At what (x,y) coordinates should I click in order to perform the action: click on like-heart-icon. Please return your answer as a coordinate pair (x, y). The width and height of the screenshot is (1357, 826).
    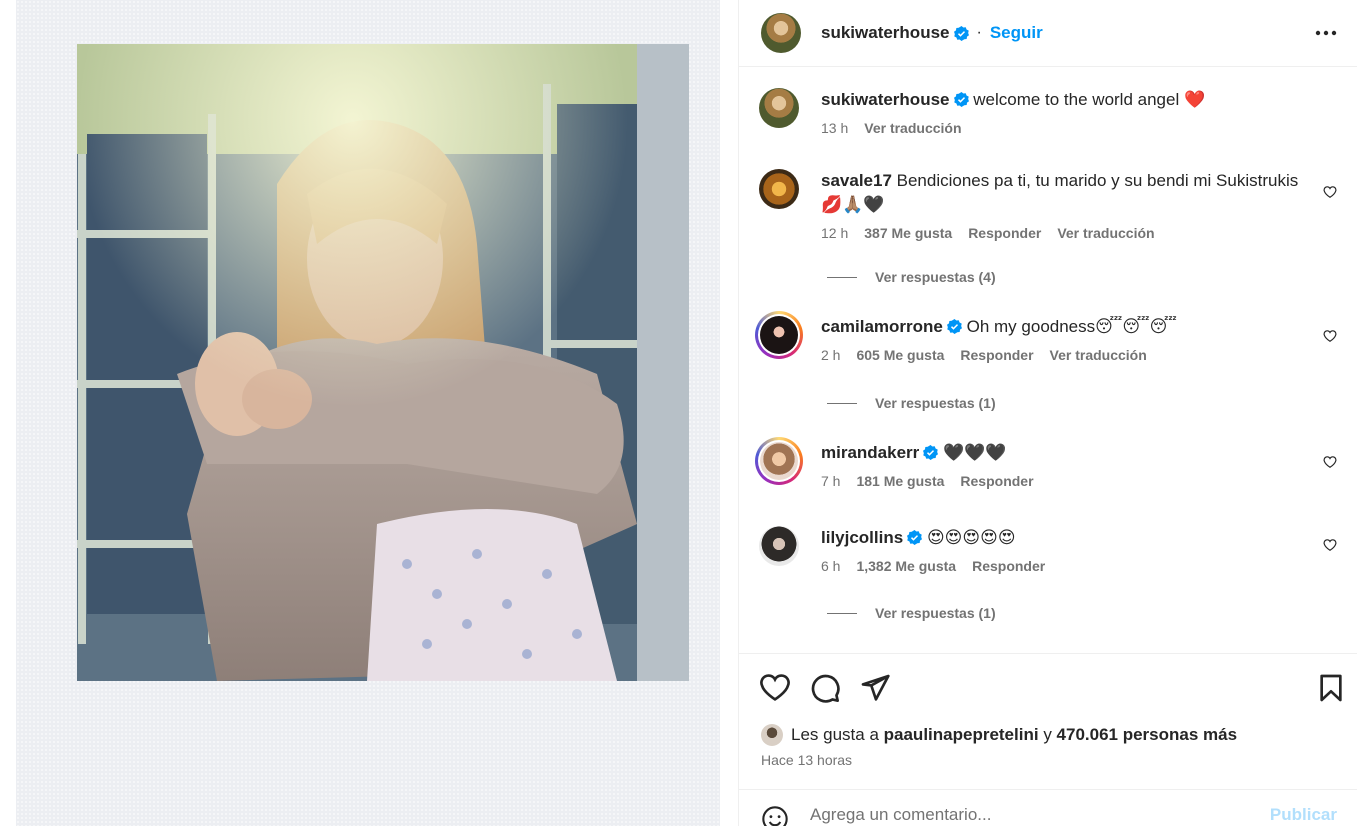
    Looking at the image, I should click on (775, 688).